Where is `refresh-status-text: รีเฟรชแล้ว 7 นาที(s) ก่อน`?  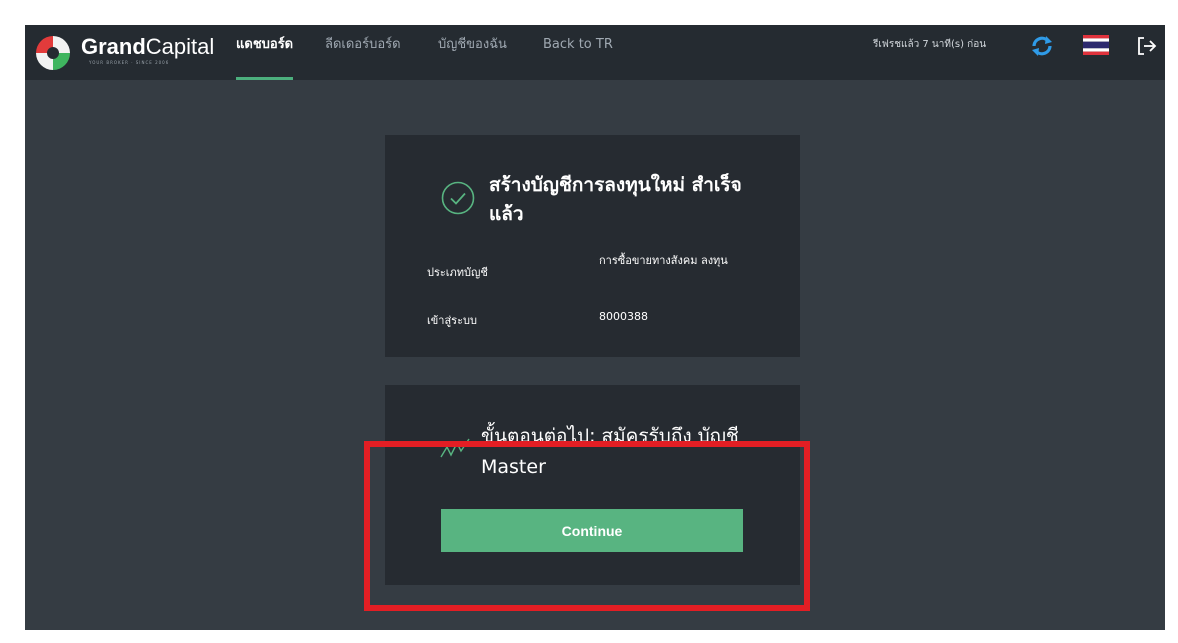 refresh-status-text: รีเฟรชแล้ว 7 นาที(s) ก่อน is located at coordinates (930, 44).